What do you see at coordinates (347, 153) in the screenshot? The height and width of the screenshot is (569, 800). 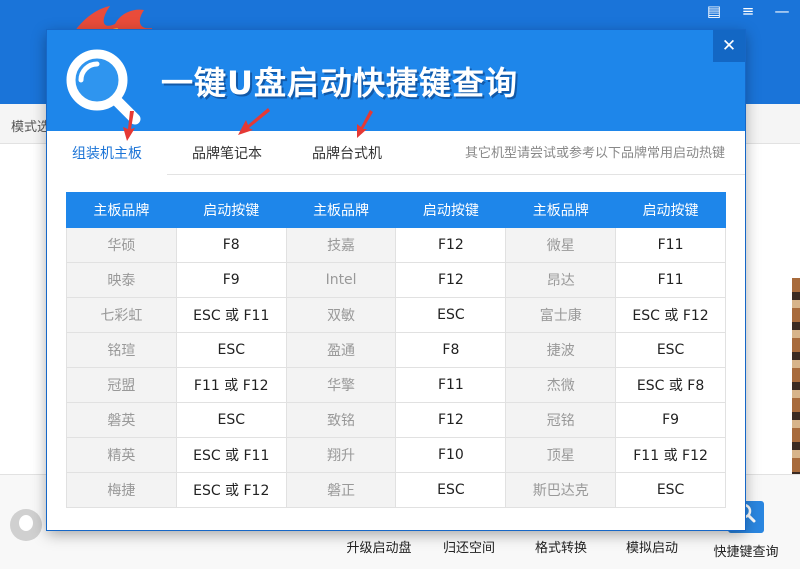 I see `tab-brand-desktop: 品牌台式机` at bounding box center [347, 153].